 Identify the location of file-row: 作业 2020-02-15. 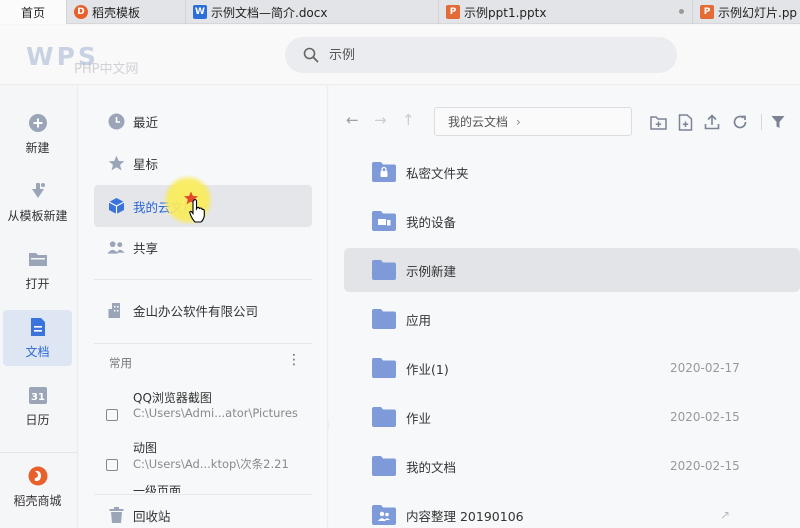
(572, 417).